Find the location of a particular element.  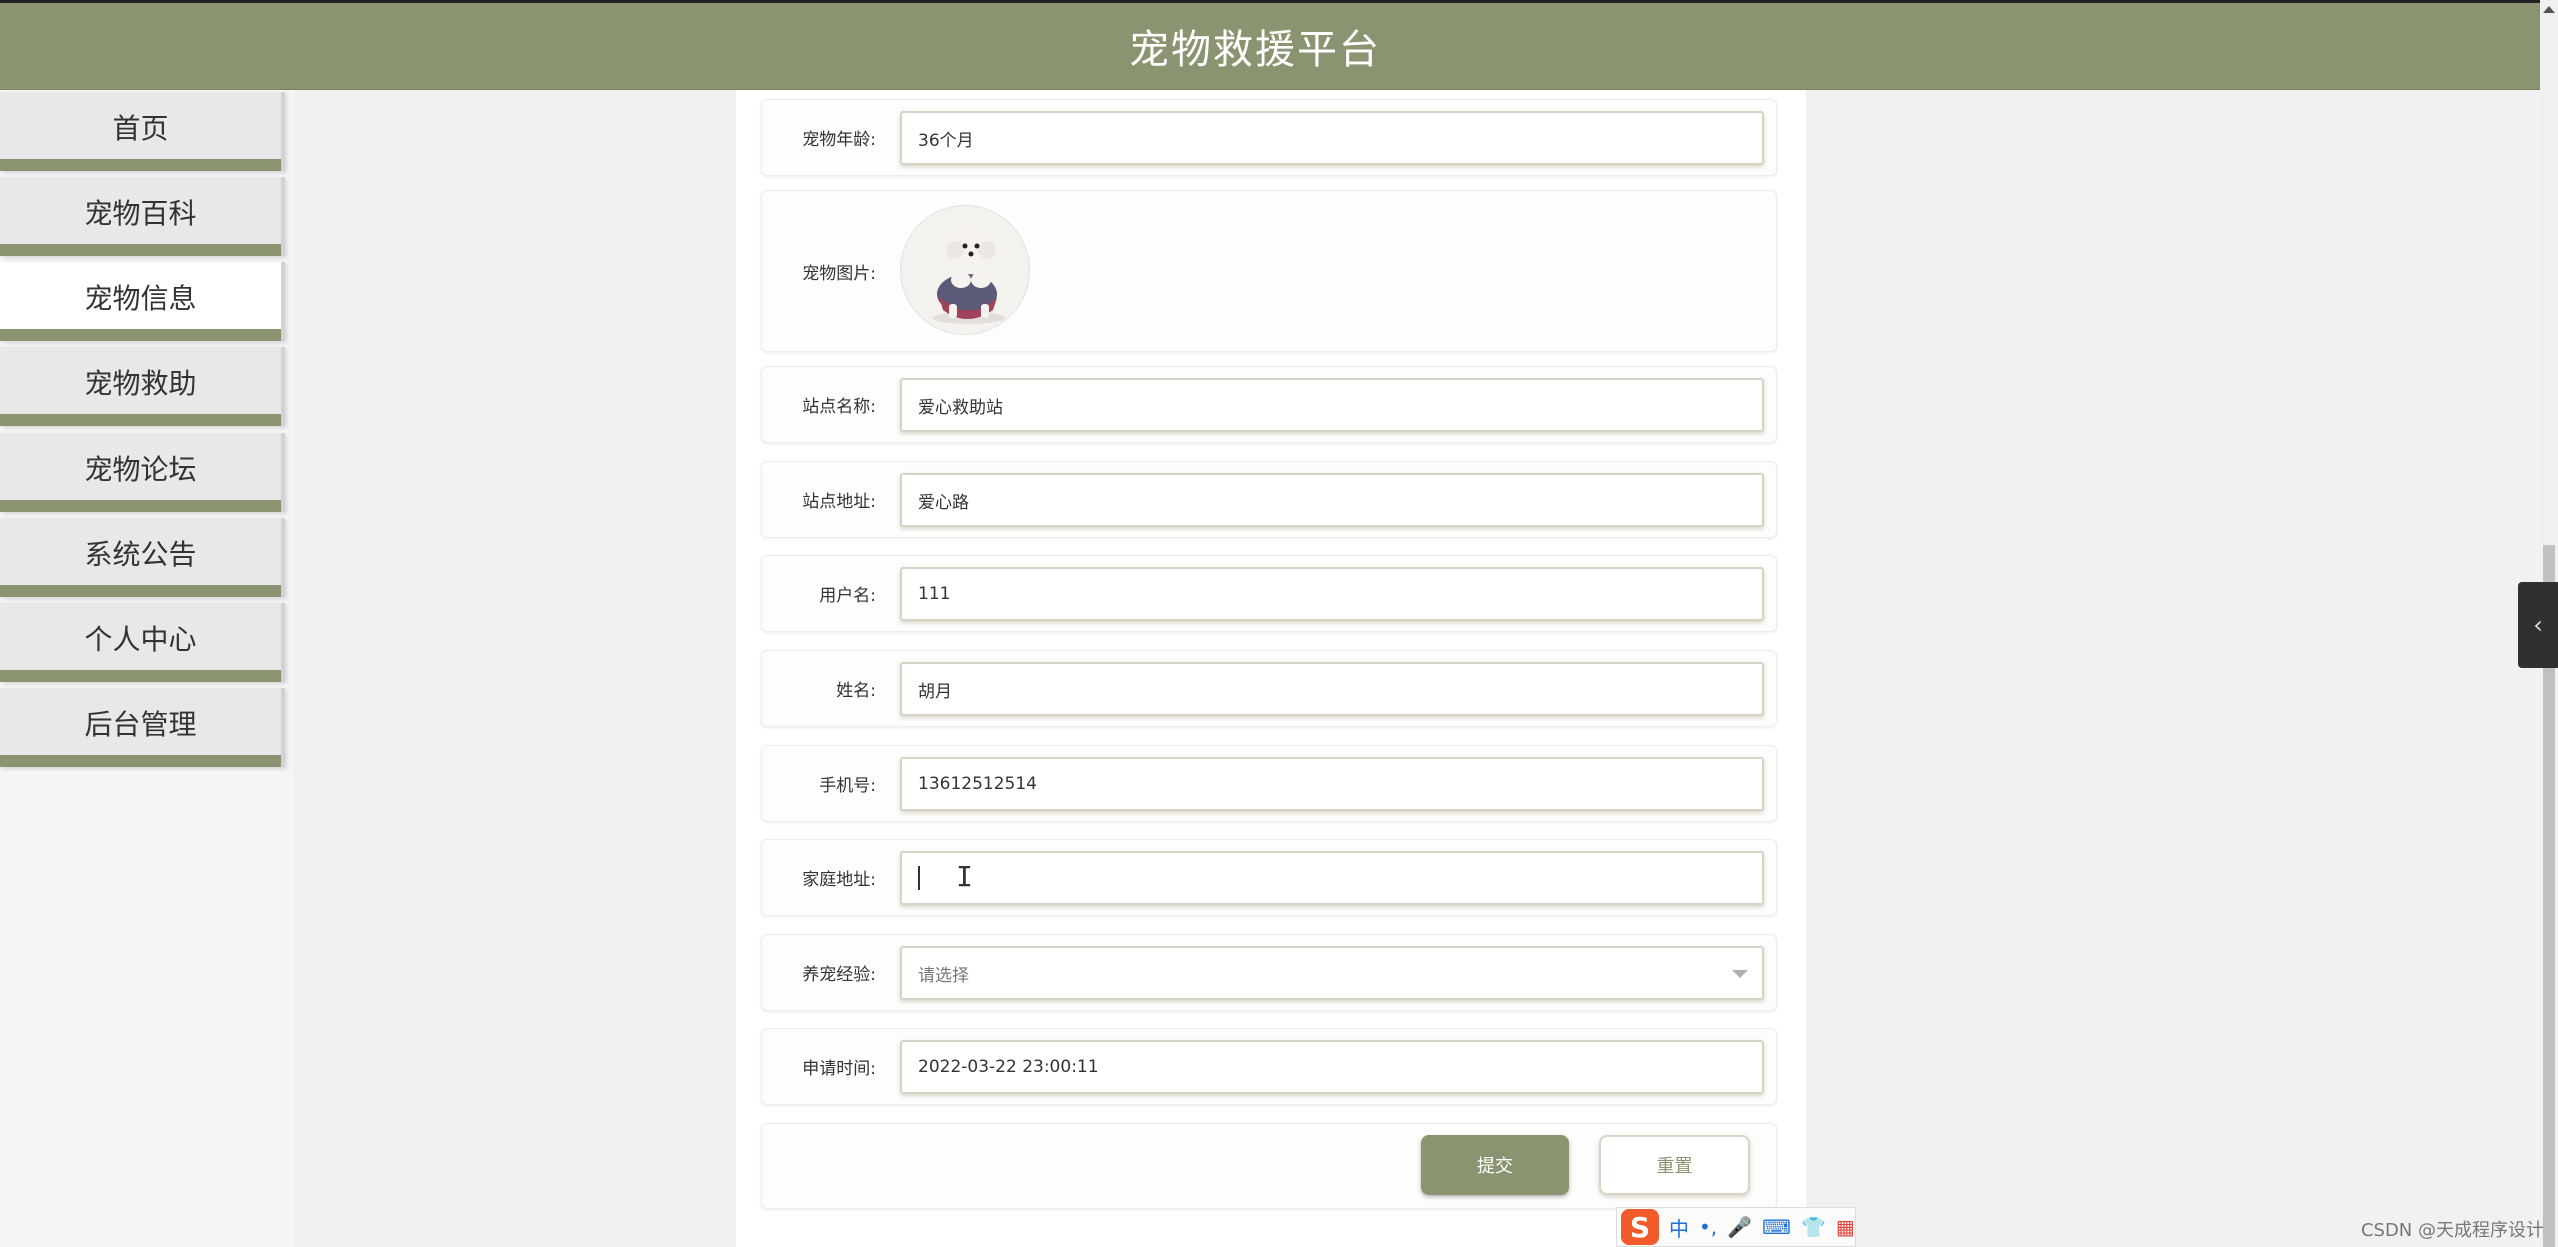

experience-select: 请选择 is located at coordinates (1332, 973).